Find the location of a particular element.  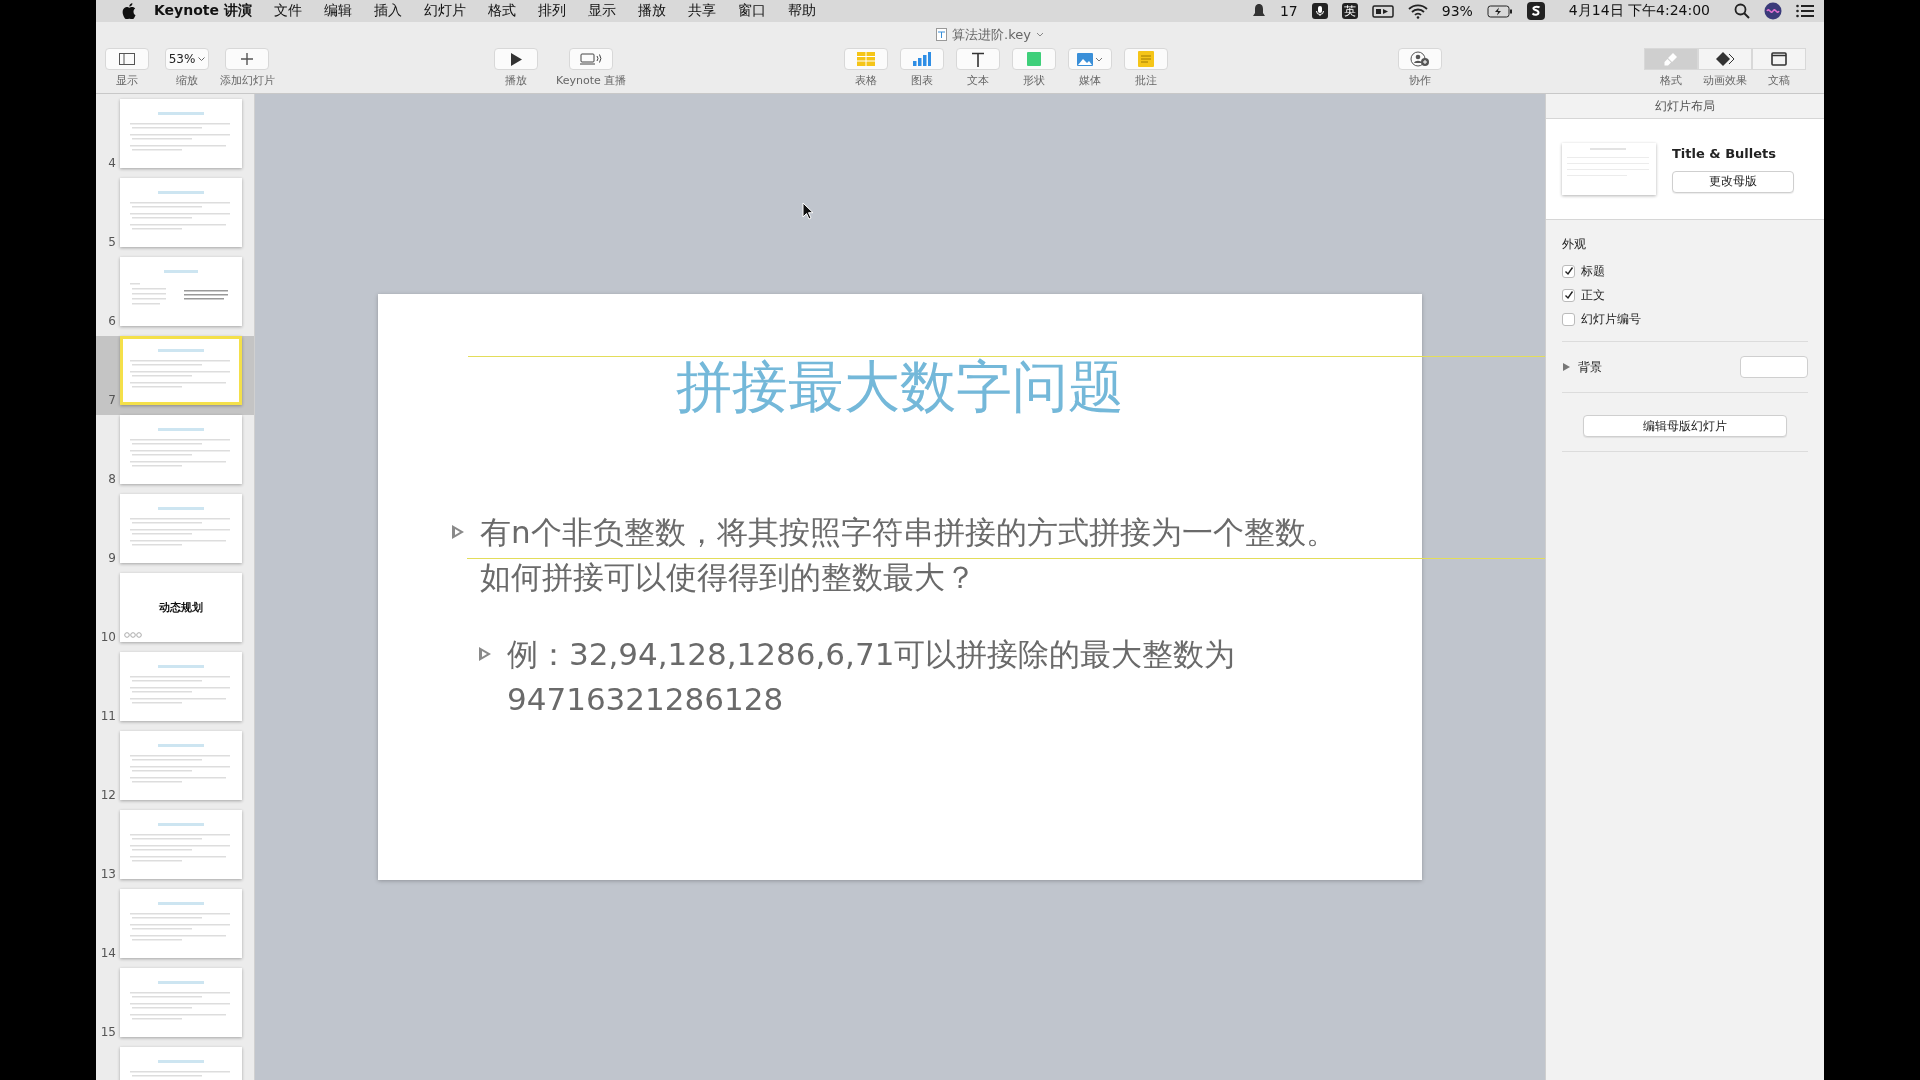

menu-item: 文件 is located at coordinates (287, 11).